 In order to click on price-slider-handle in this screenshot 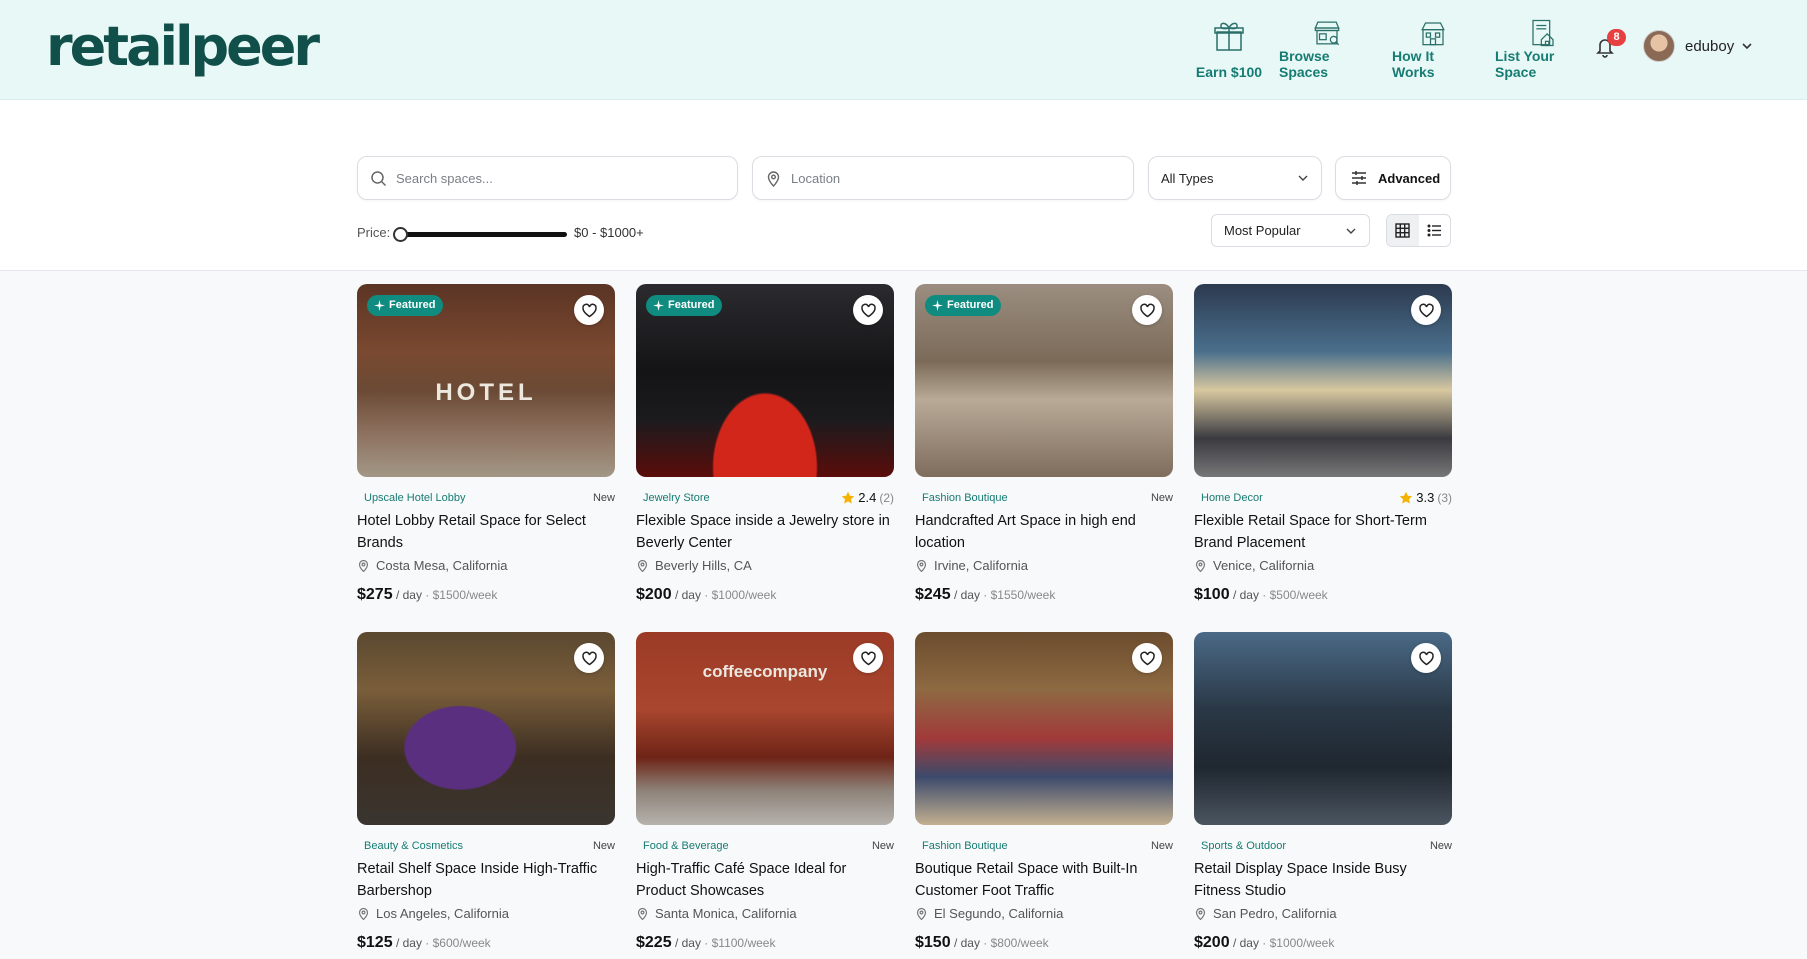, I will do `click(400, 234)`.